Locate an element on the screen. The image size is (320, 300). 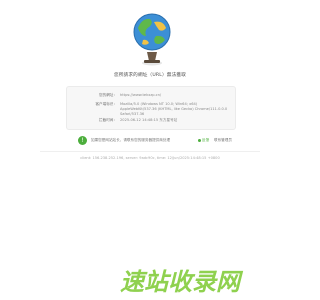
dot-icon is located at coordinates (199, 140).